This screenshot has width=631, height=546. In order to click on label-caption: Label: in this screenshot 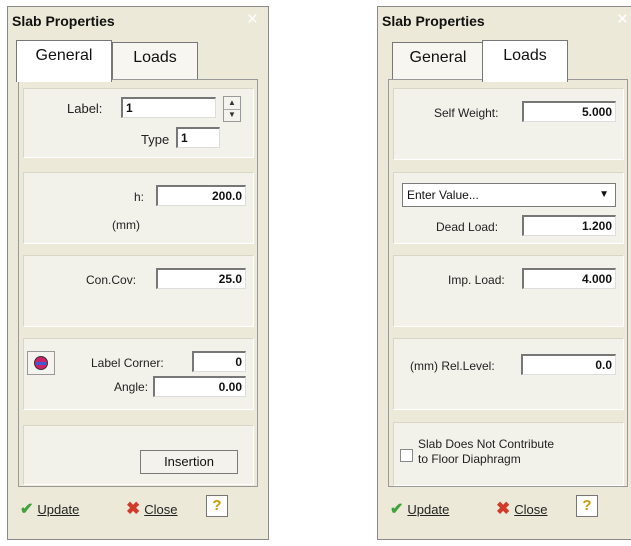, I will do `click(85, 108)`.